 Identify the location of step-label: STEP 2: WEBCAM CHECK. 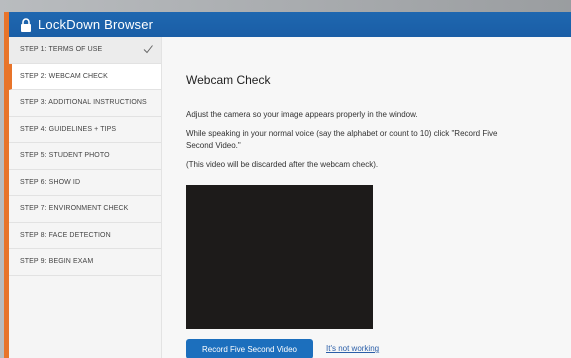
(64, 76).